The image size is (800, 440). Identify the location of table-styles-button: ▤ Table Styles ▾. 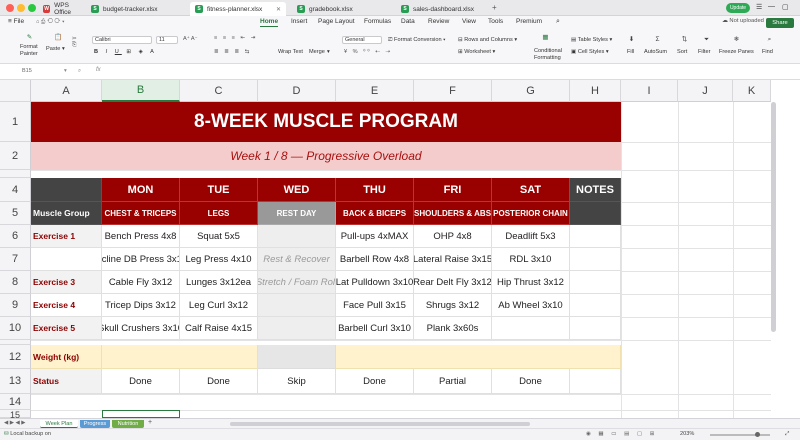
(591, 40).